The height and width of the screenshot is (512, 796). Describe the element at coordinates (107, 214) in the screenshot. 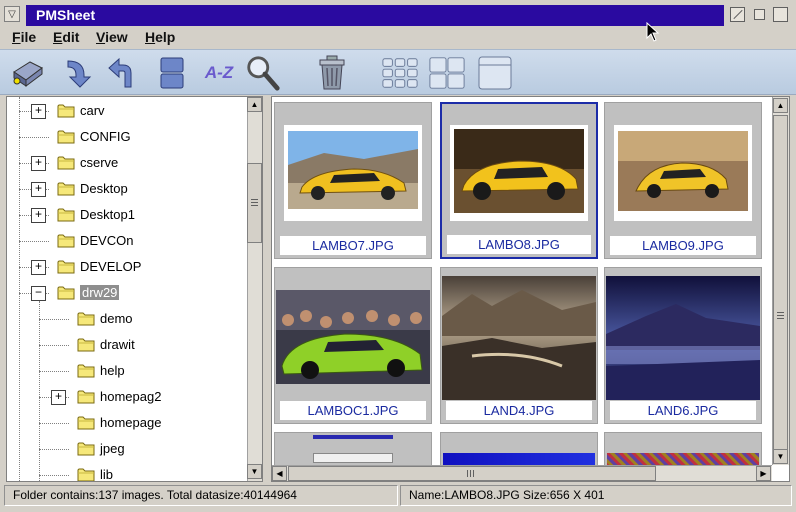

I see `tree-item-desktop1: Desktop1` at that location.